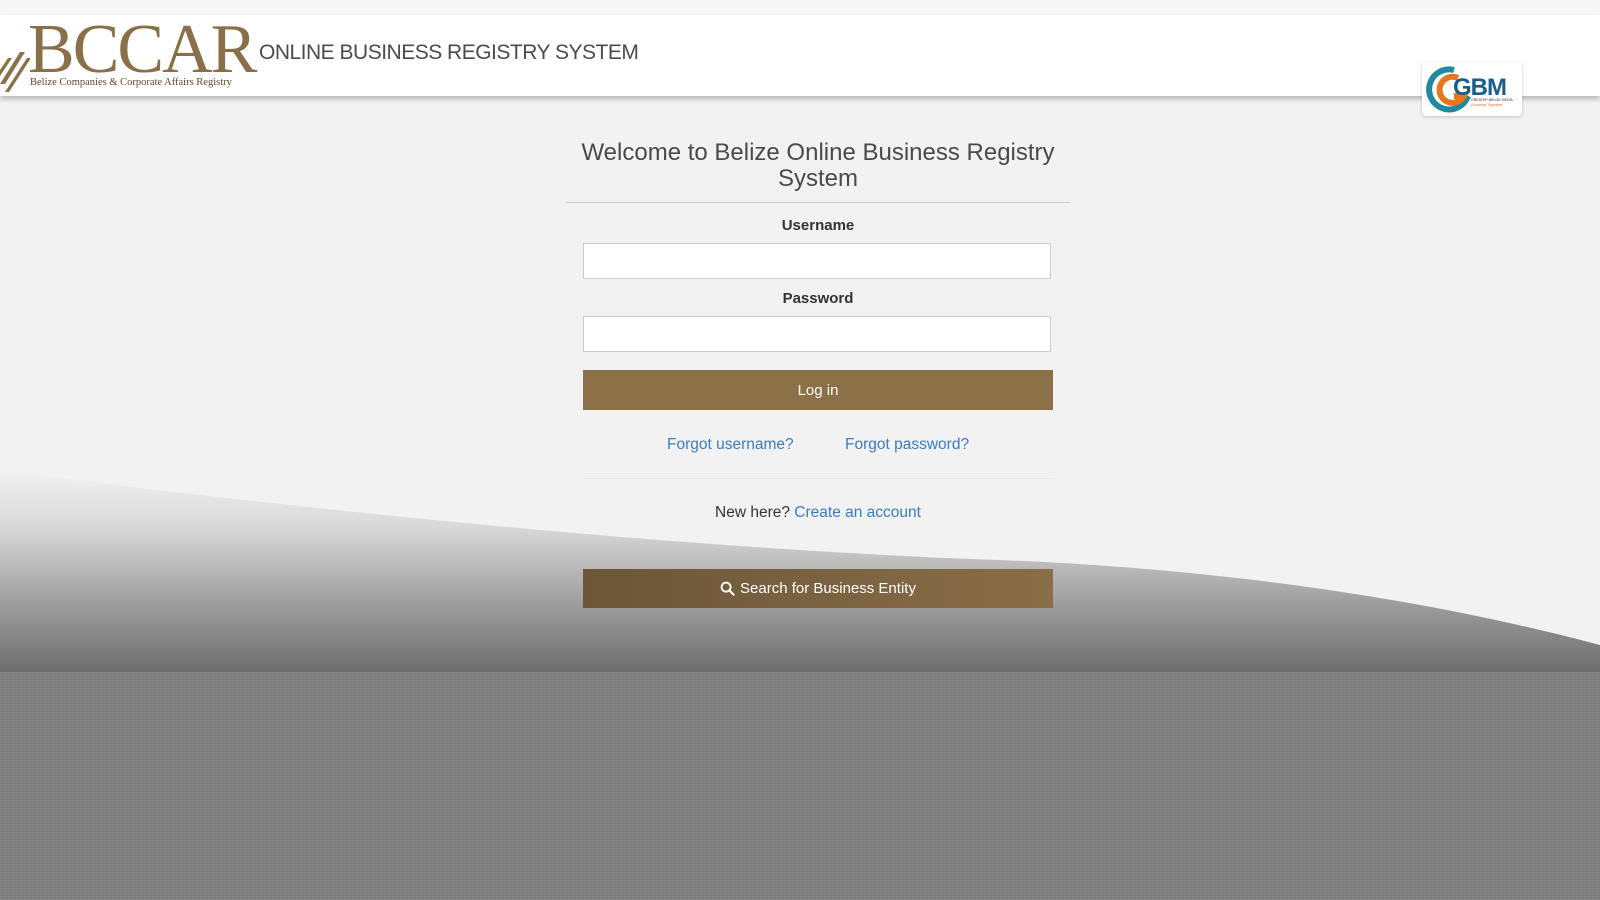 The width and height of the screenshot is (1600, 900). Describe the element at coordinates (818, 446) in the screenshot. I see `forgot-links: Forgot username? Forgot password?` at that location.